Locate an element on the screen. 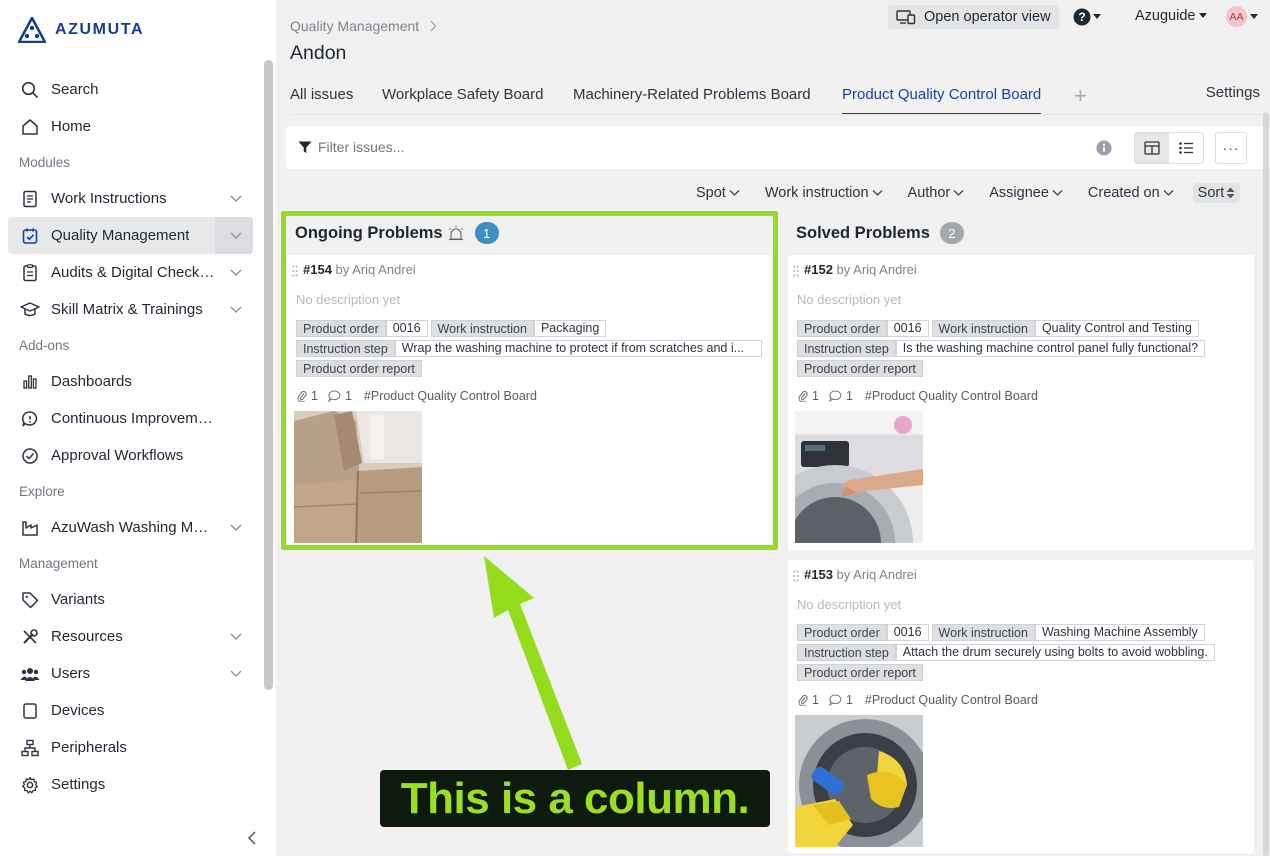 This screenshot has width=1270, height=856. tab-settings: Settings is located at coordinates (1233, 92).